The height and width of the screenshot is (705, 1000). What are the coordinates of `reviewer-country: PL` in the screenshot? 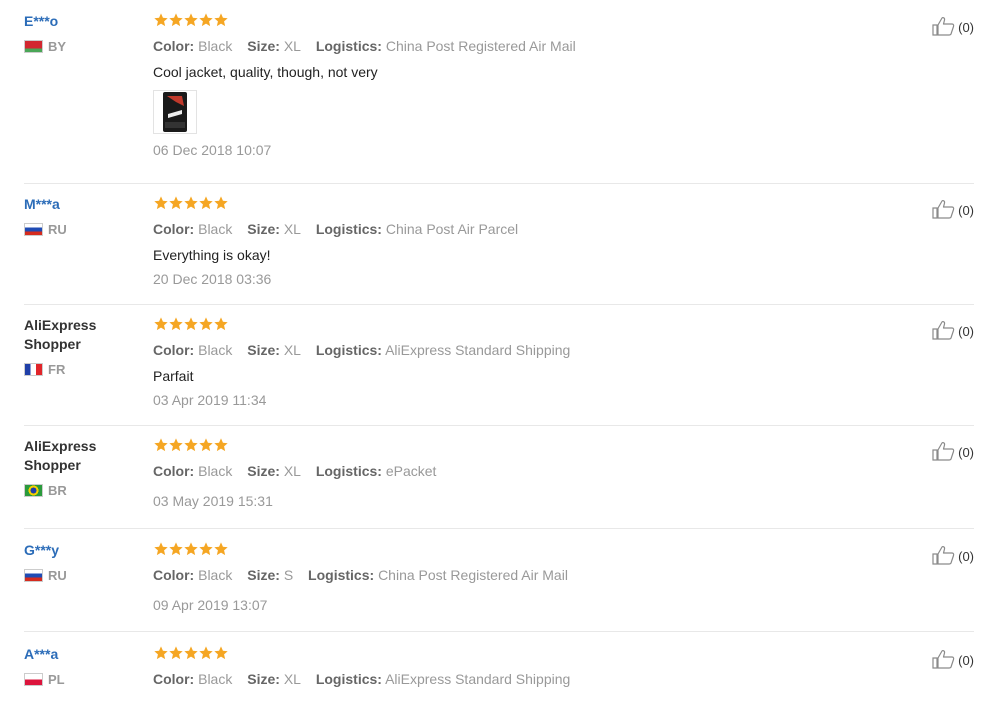 It's located at (84, 679).